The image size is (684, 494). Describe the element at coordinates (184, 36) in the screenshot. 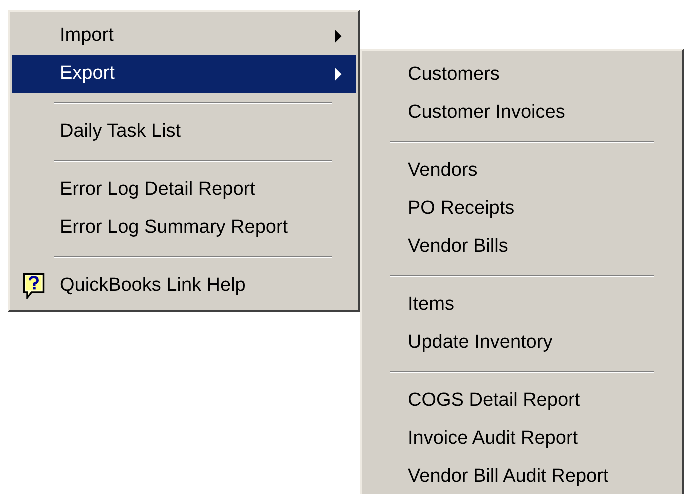

I see `menu-item: Import` at that location.